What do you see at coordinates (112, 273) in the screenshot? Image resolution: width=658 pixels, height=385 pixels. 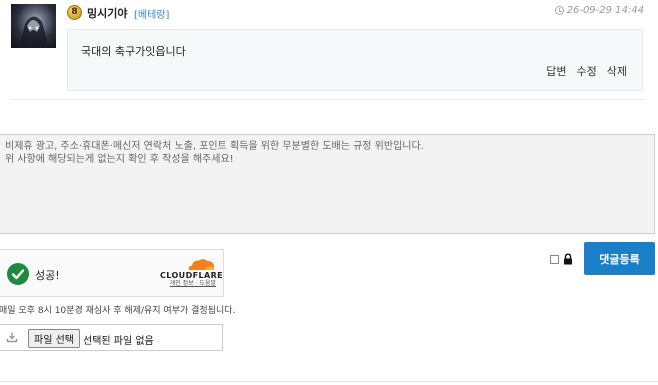 I see `captcha-widget: 성공! CLOUDFLARE 개인 정보 · 도움말` at bounding box center [112, 273].